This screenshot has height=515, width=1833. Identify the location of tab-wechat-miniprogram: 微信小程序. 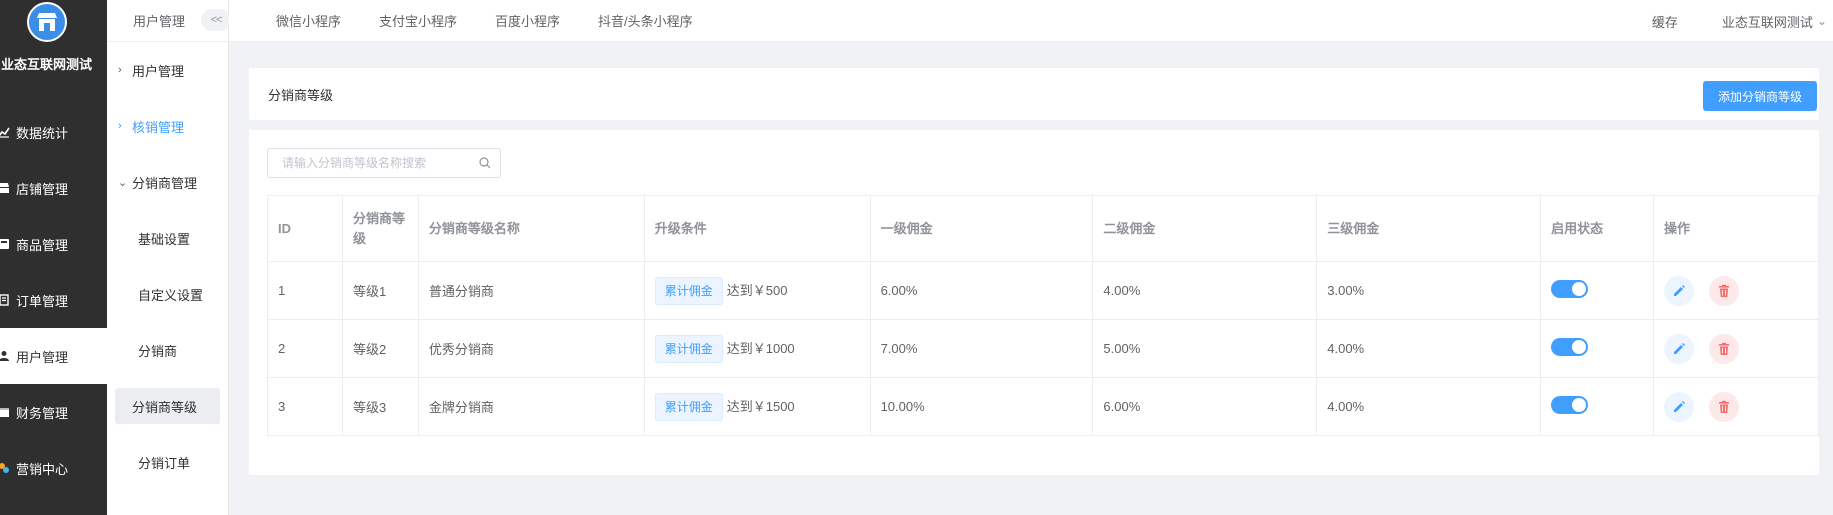
(308, 20).